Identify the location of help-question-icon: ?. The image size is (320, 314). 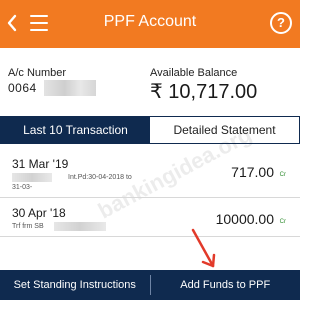
(281, 23).